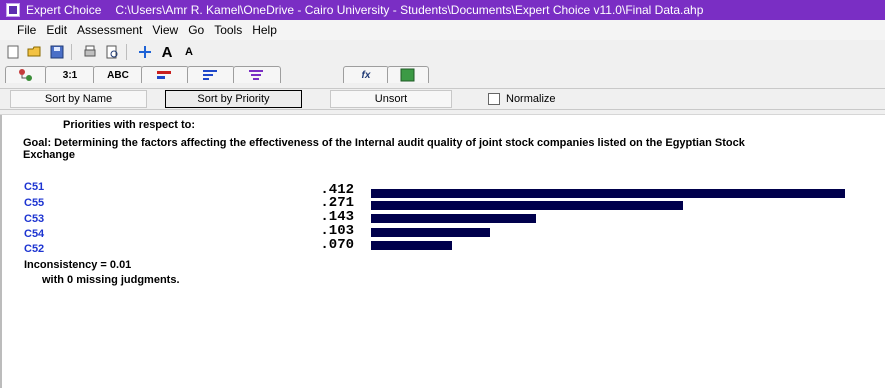 The width and height of the screenshot is (885, 388). I want to click on left-border, so click(1, 251).